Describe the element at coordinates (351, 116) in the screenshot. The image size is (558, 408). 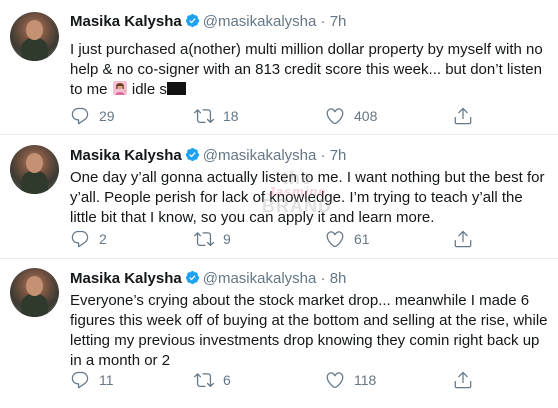
I see `like-button: 408` at that location.